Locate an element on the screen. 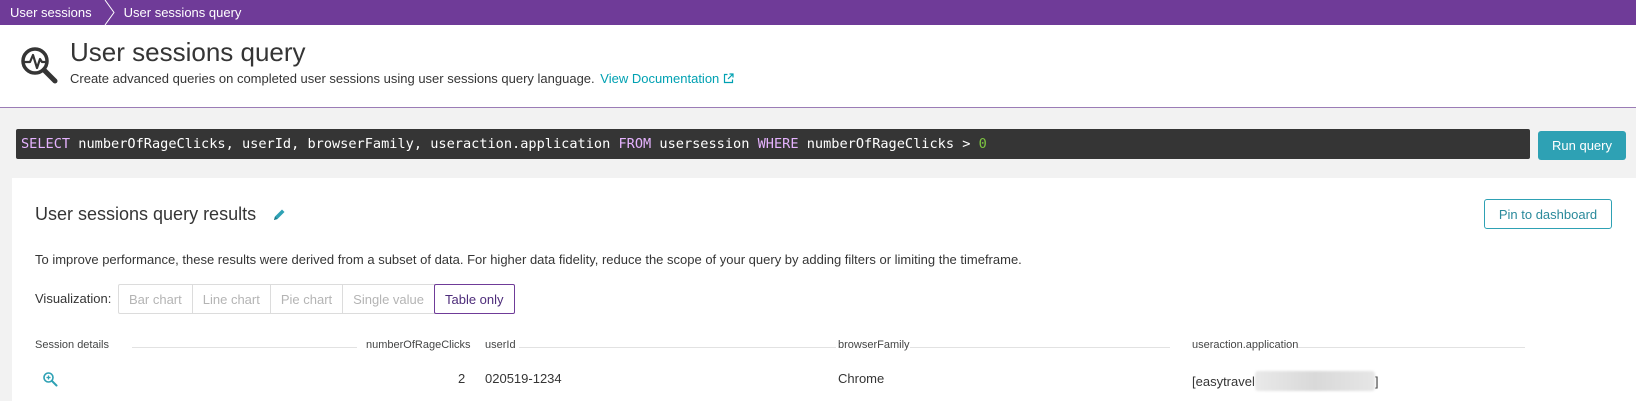 This screenshot has width=1636, height=401. viz-line-chart-button: Line chart is located at coordinates (231, 299).